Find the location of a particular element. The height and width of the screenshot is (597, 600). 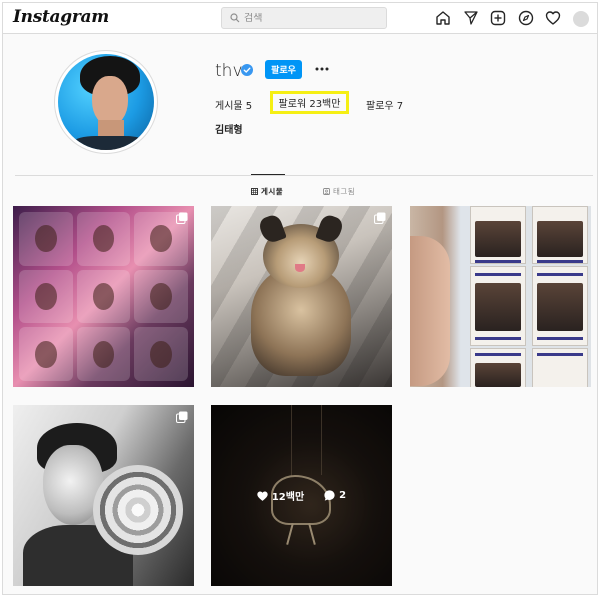

tab-posts-label: 게시물 is located at coordinates (272, 191).